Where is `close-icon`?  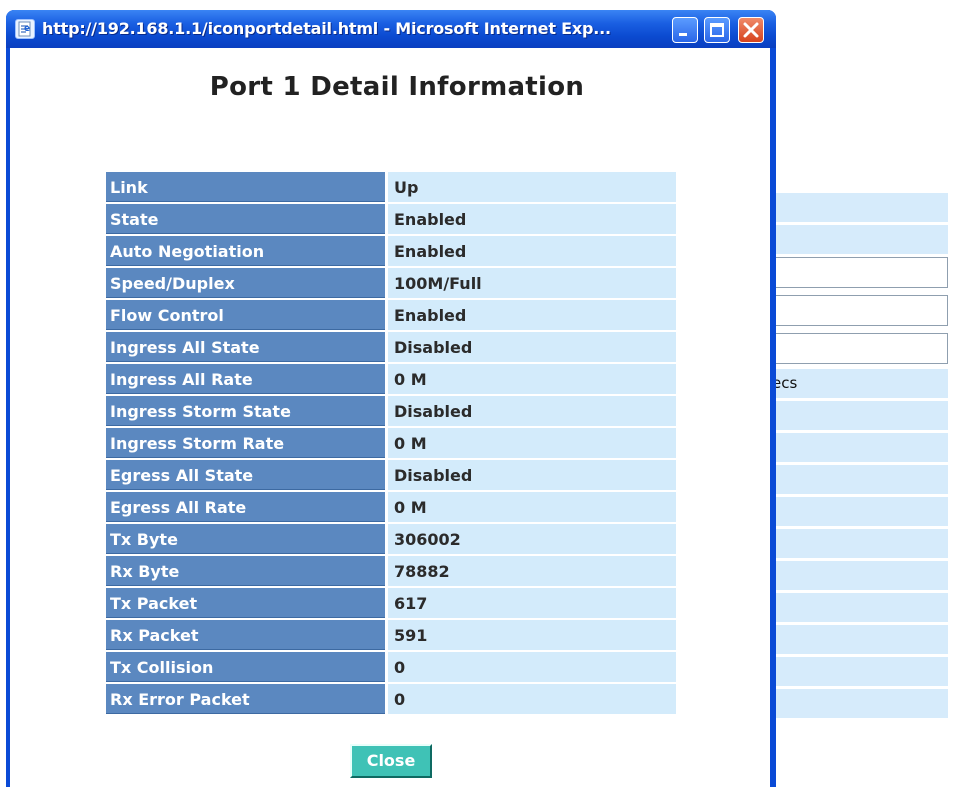 close-icon is located at coordinates (751, 30).